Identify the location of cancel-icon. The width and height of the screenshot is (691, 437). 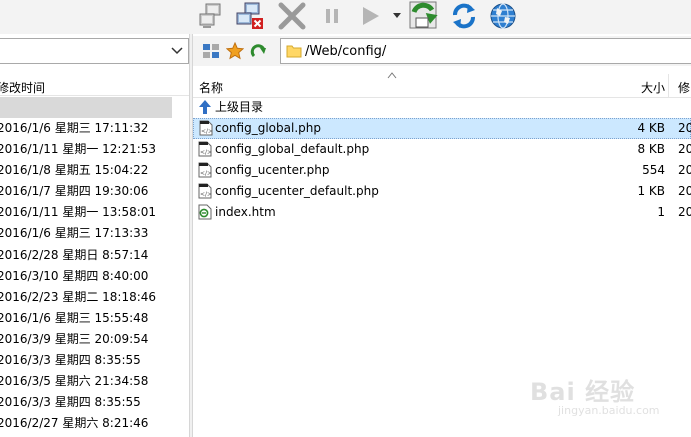
(292, 16).